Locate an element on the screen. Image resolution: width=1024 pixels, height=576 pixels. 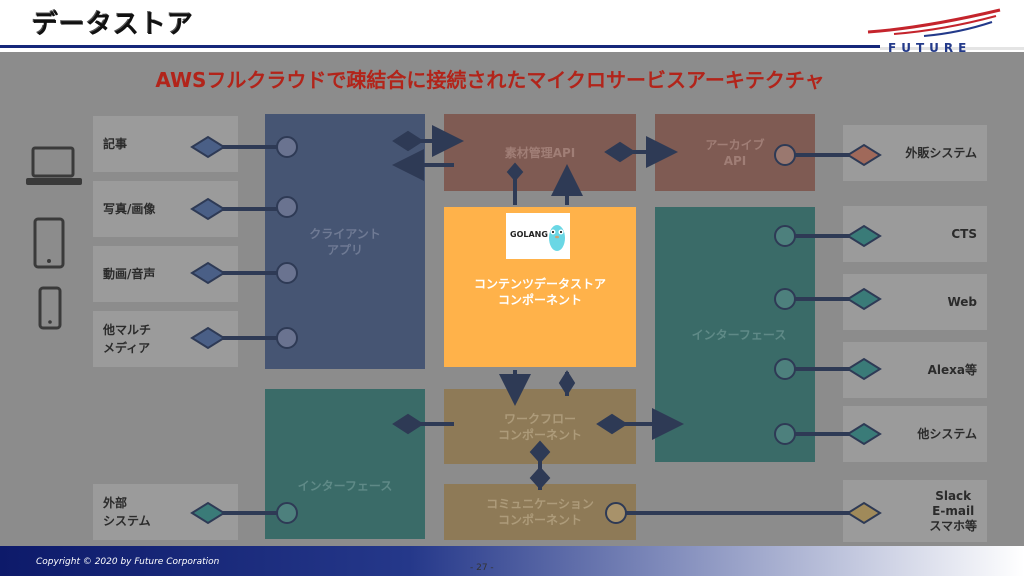
diamond-workflow-interface is located at coordinates (612, 424).